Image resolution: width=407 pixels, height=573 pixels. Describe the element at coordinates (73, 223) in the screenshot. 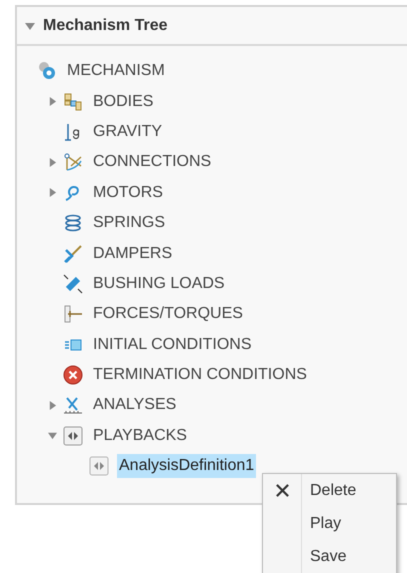

I see `spring-icon` at that location.